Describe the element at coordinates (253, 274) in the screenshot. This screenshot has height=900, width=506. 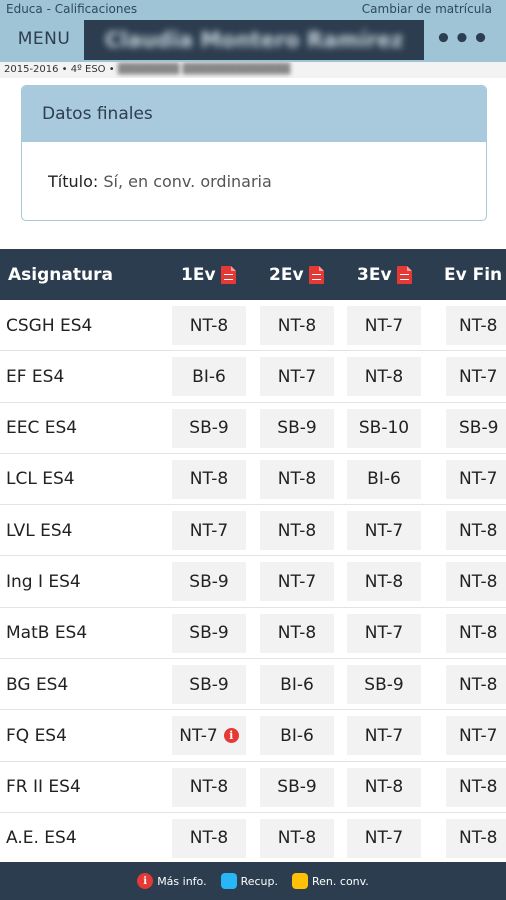
I see `grades-table-header: Asignatura 1Ev 2Ev 3Ev Ev Fin` at that location.